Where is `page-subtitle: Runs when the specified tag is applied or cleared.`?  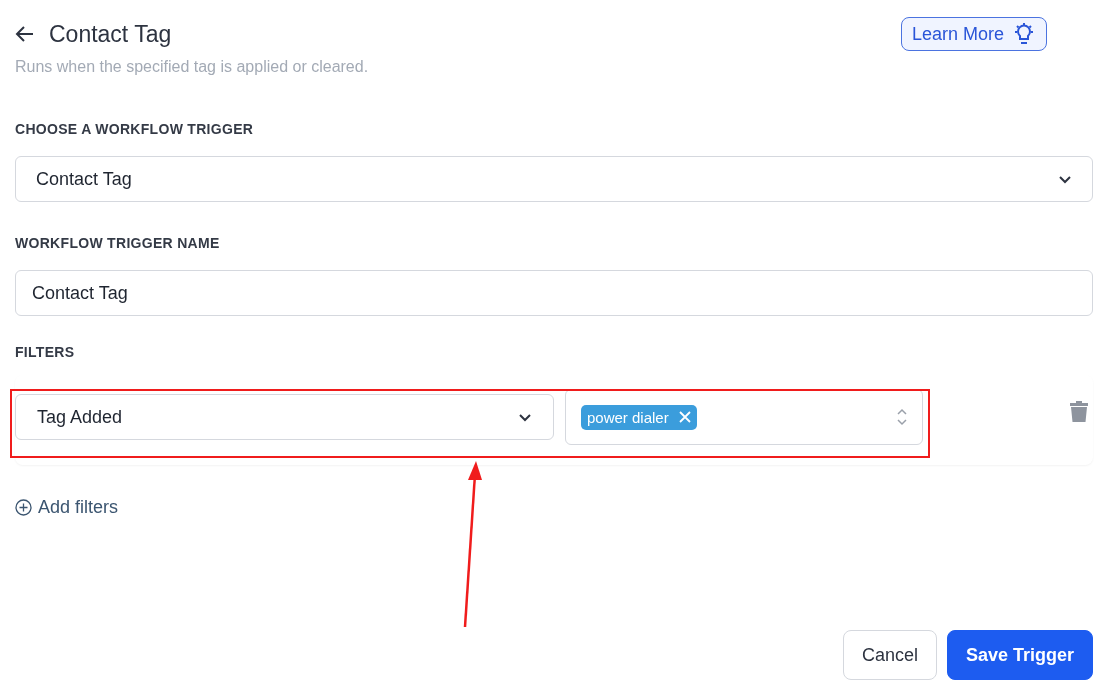
page-subtitle: Runs when the specified tag is applied or cleared. is located at coordinates (192, 67).